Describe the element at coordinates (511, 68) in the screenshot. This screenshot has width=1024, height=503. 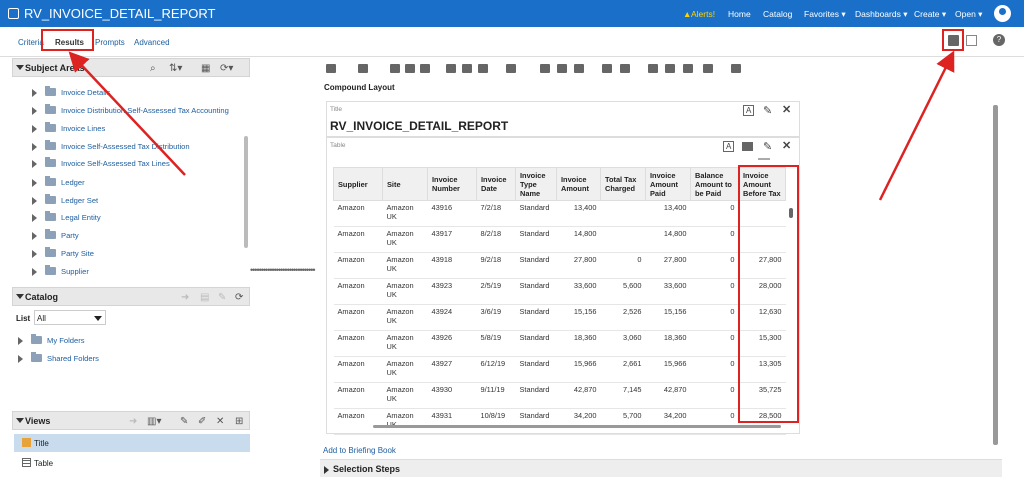
I see `new-view-icon` at that location.